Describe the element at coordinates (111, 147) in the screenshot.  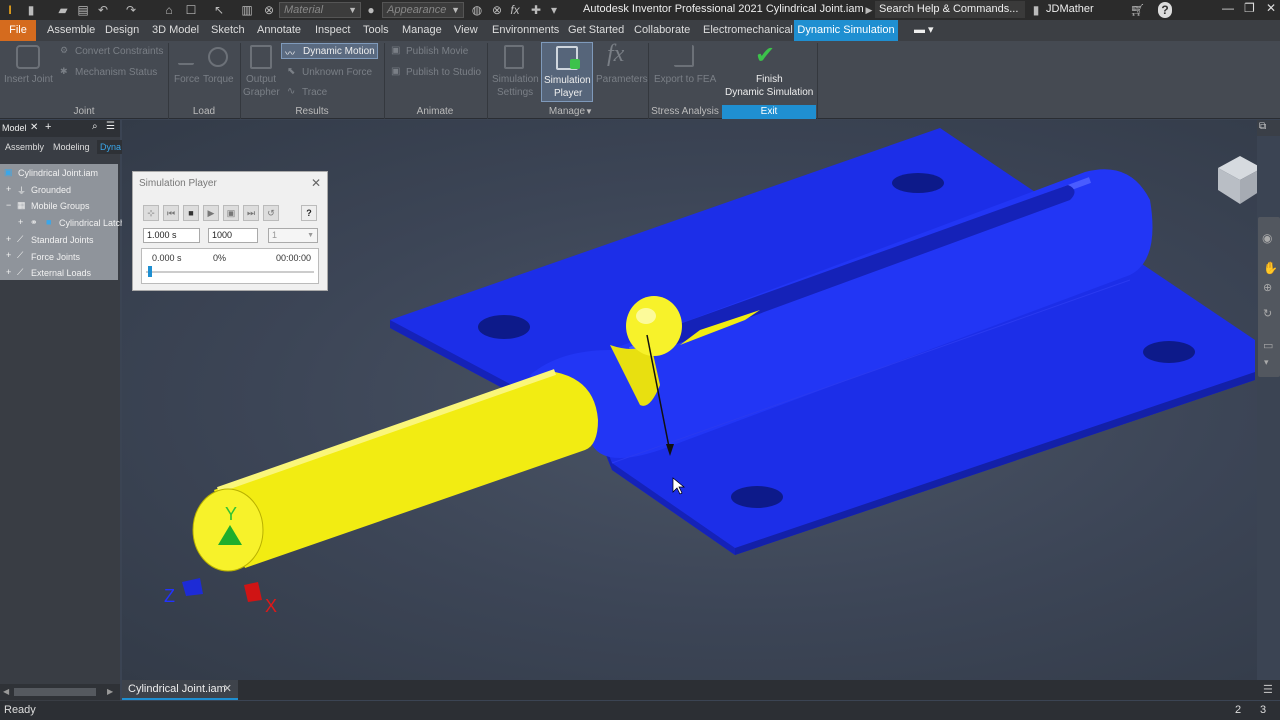
I see `browser-tab-dynamic: Dyna` at that location.